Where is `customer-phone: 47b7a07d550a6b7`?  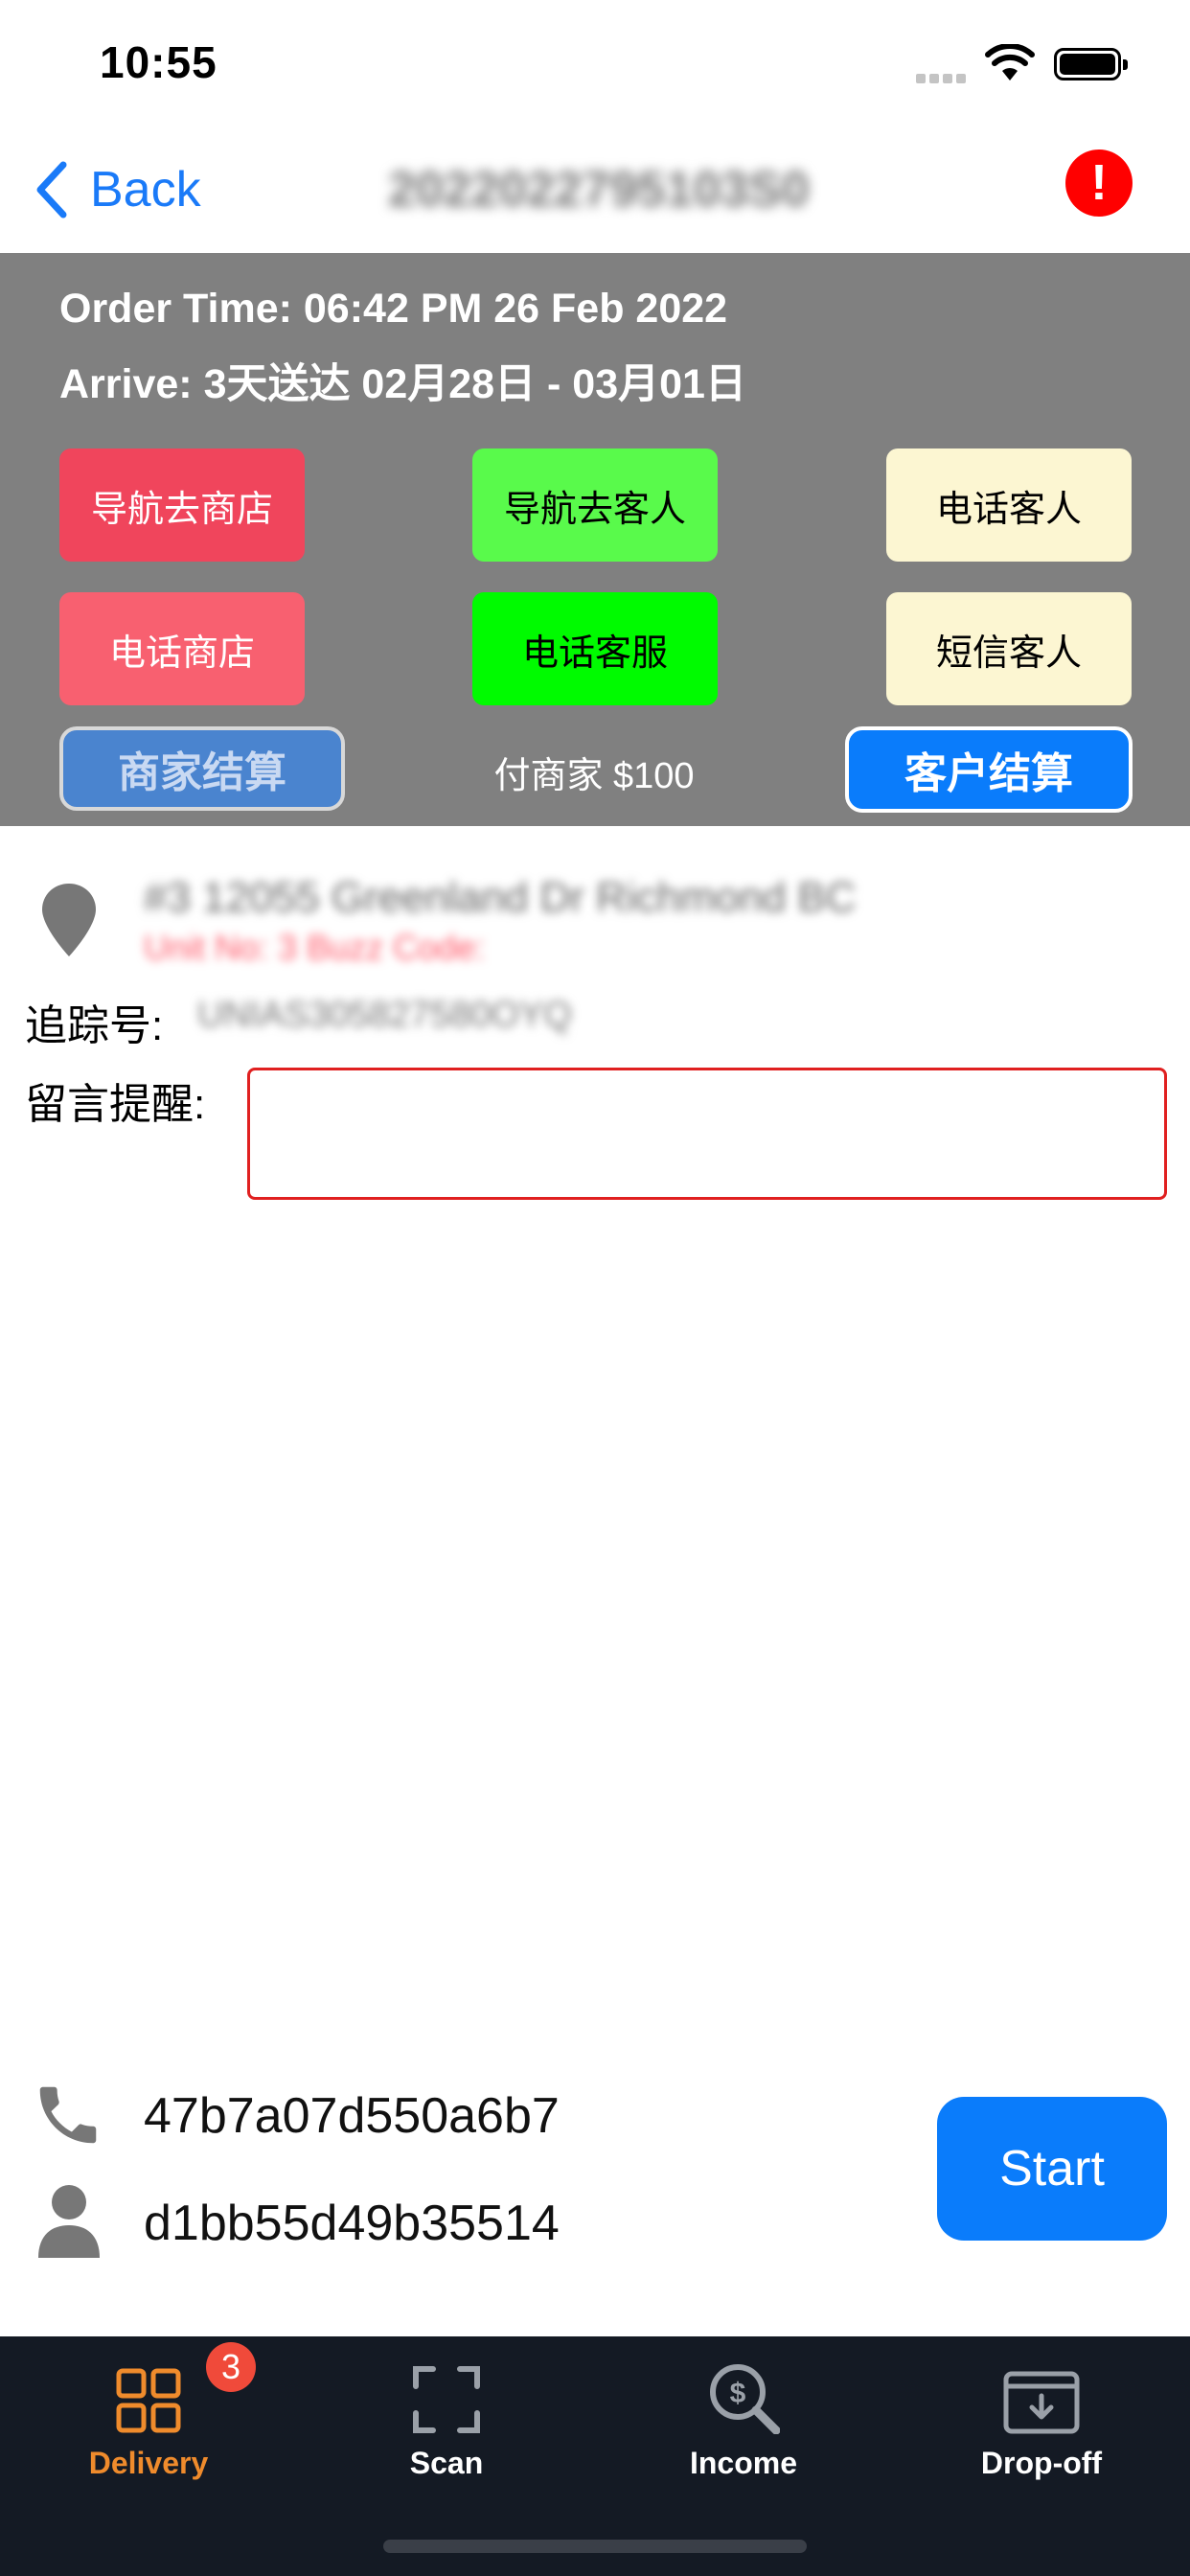 customer-phone: 47b7a07d550a6b7 is located at coordinates (352, 2116).